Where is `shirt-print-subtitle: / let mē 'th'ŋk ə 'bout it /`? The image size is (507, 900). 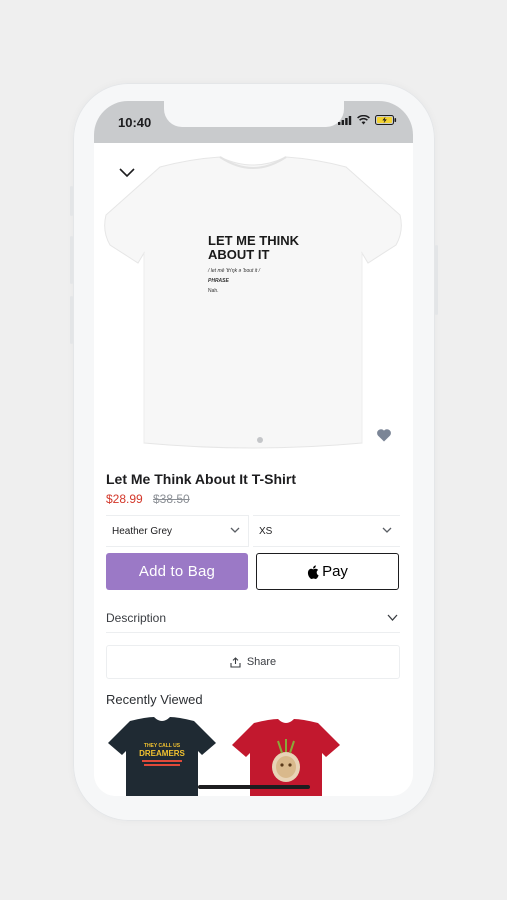
shirt-print-subtitle: / let mē 'th'ŋk ə 'bout it / is located at coordinates (234, 271).